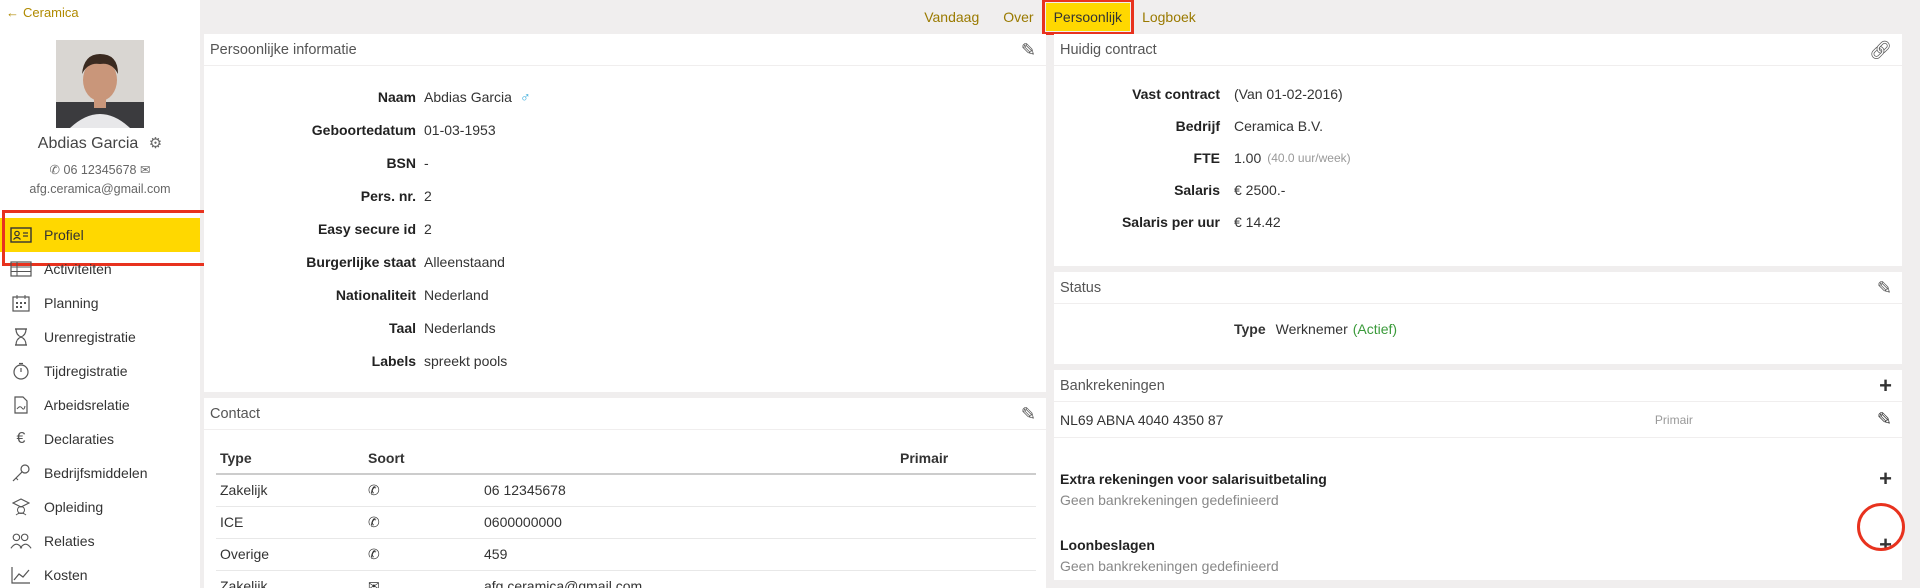  What do you see at coordinates (456, 294) in the screenshot?
I see `field-value: Nederland` at bounding box center [456, 294].